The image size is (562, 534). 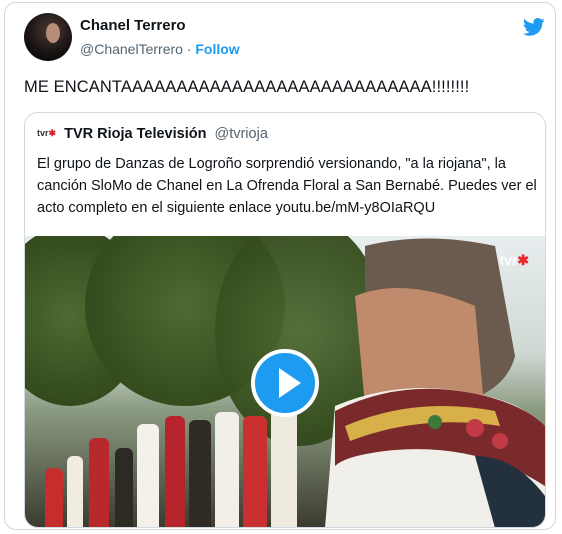 I want to click on quoted-author-name: TVR Rioja Televisión, so click(x=135, y=134).